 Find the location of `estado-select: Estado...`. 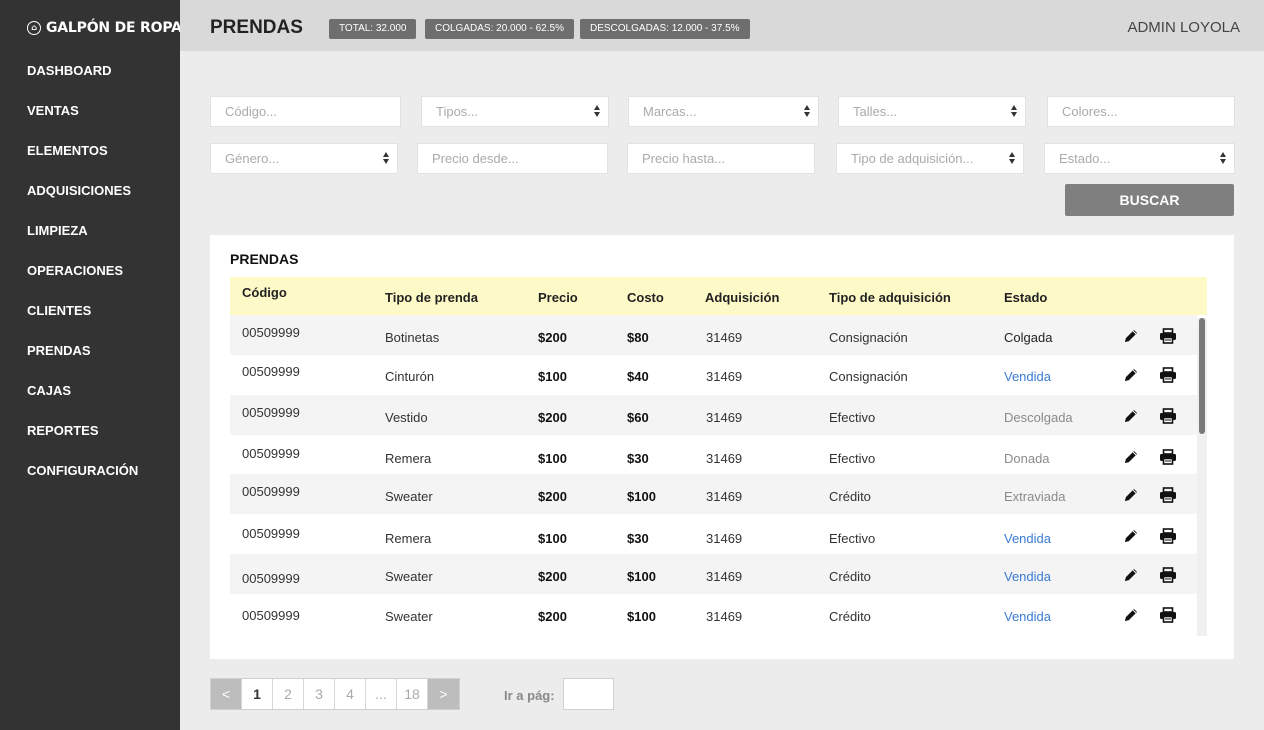

estado-select: Estado... is located at coordinates (1139, 158).